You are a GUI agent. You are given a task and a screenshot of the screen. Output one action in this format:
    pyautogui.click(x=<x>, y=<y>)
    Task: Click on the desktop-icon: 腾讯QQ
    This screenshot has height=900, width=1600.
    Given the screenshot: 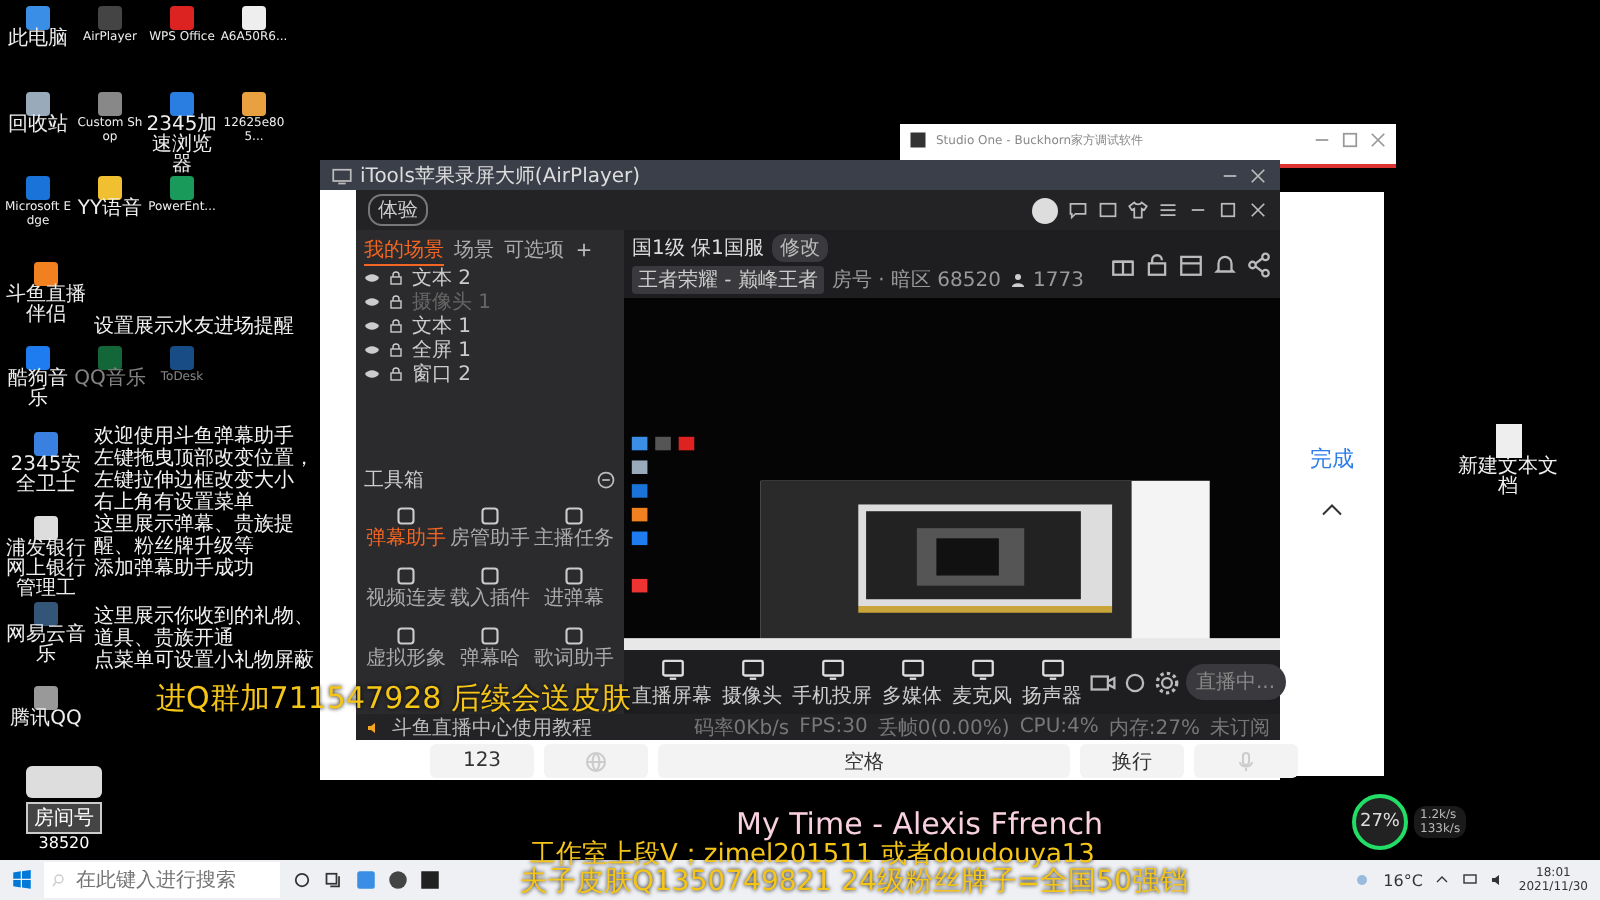 What is the action you would take?
    pyautogui.click(x=46, y=708)
    